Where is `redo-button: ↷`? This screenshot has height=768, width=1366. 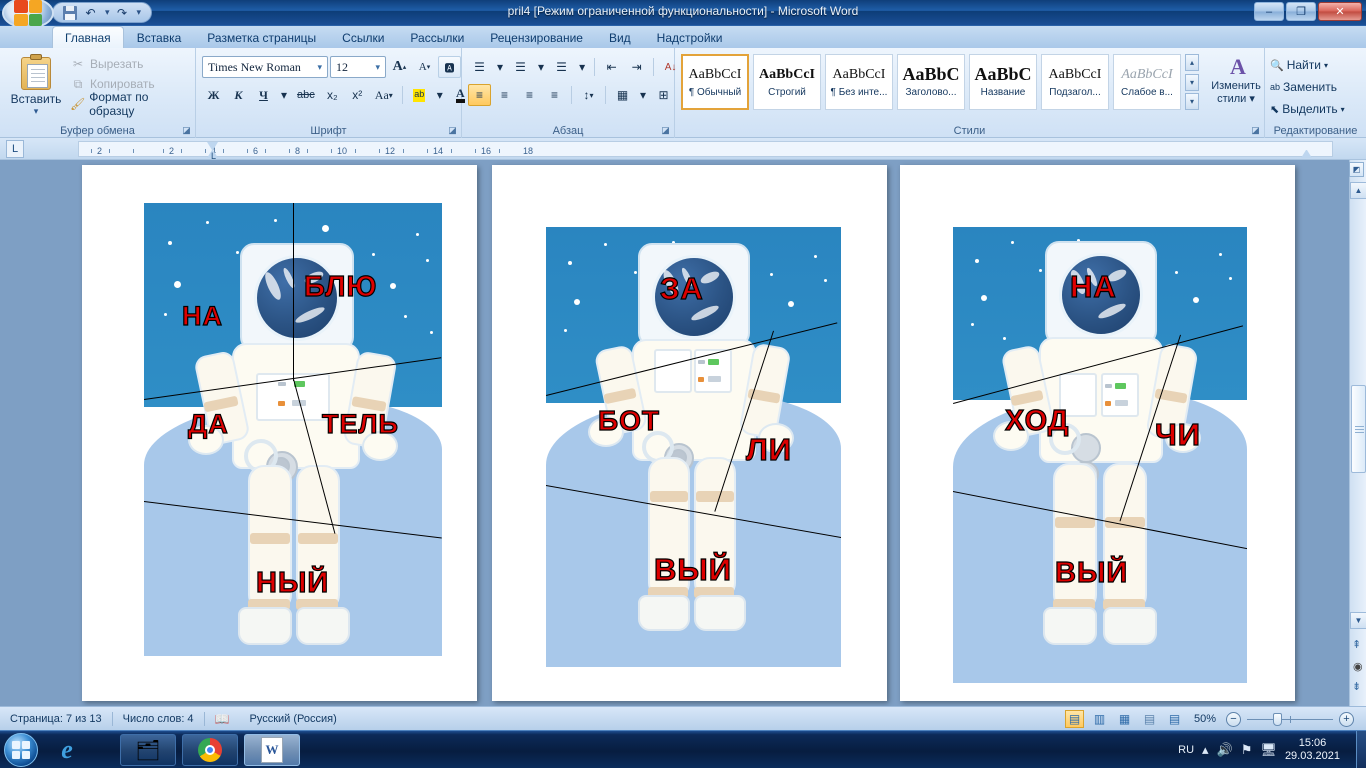
redo-button: ↷ is located at coordinates (122, 12).